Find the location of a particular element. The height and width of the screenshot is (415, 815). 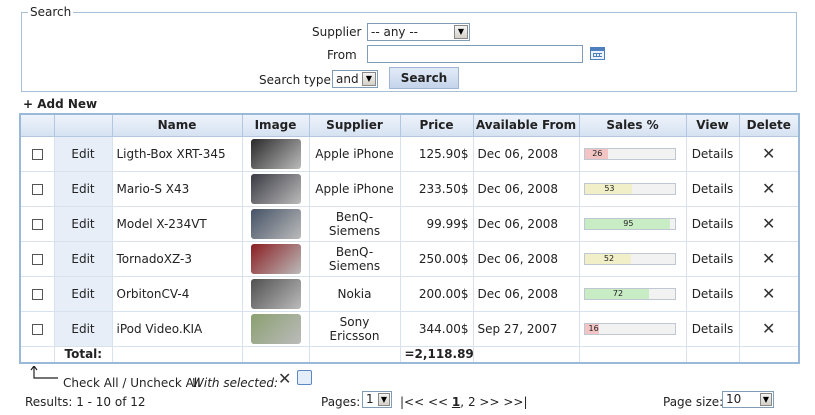

sales-value: 53 is located at coordinates (609, 188).